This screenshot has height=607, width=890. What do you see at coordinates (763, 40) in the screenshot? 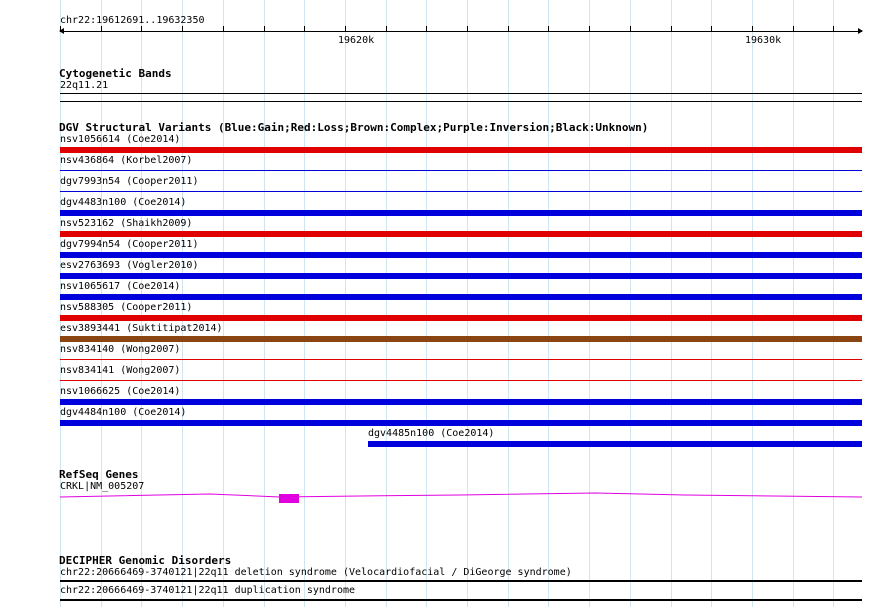
I see `ruler-label-19630k: 19630k` at bounding box center [763, 40].